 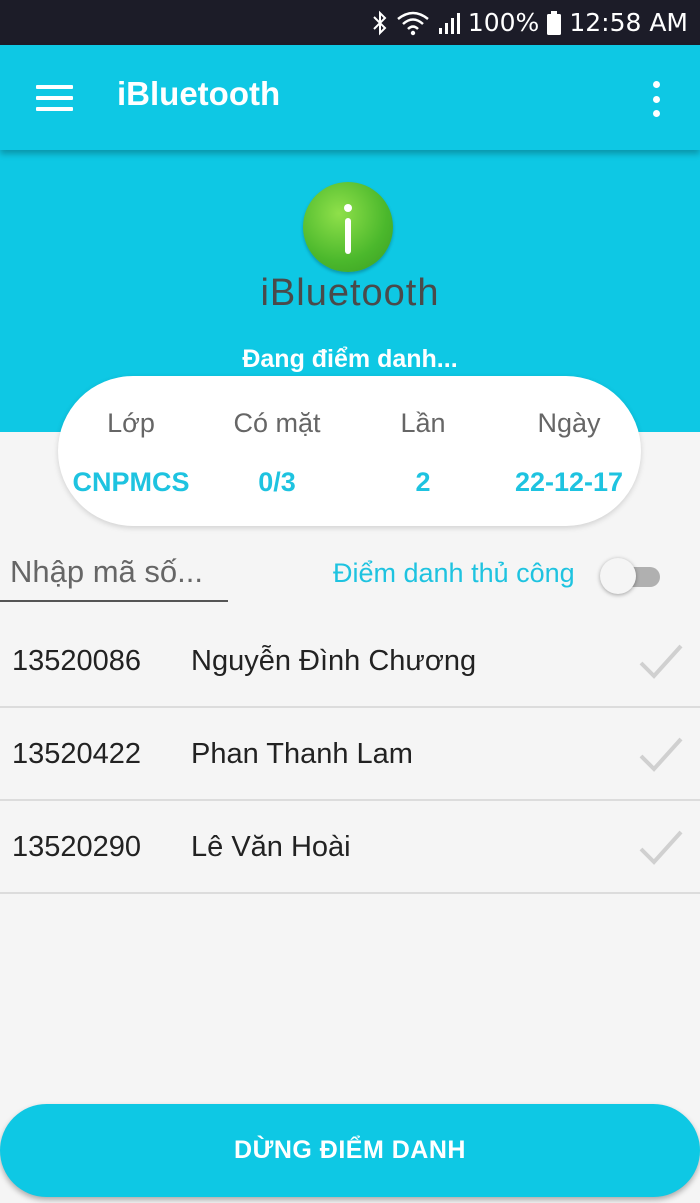 I want to click on app-title: iBluetooth, so click(x=199, y=93).